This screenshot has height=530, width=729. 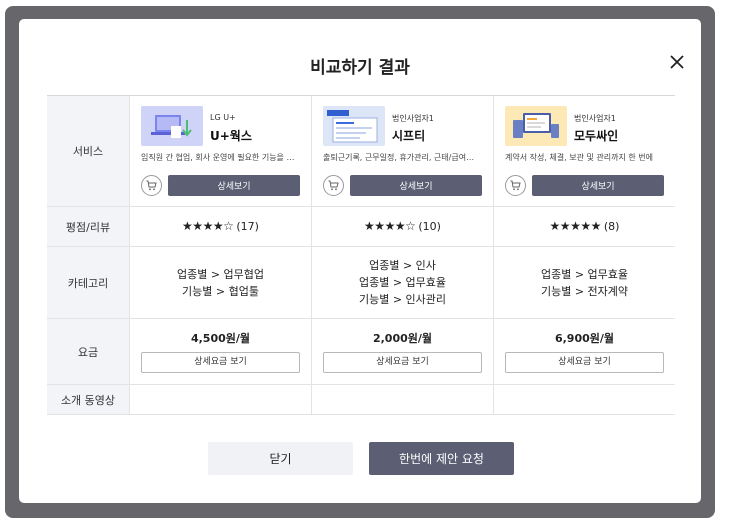 What do you see at coordinates (220, 338) in the screenshot?
I see `price-value: 4,500원/월` at bounding box center [220, 338].